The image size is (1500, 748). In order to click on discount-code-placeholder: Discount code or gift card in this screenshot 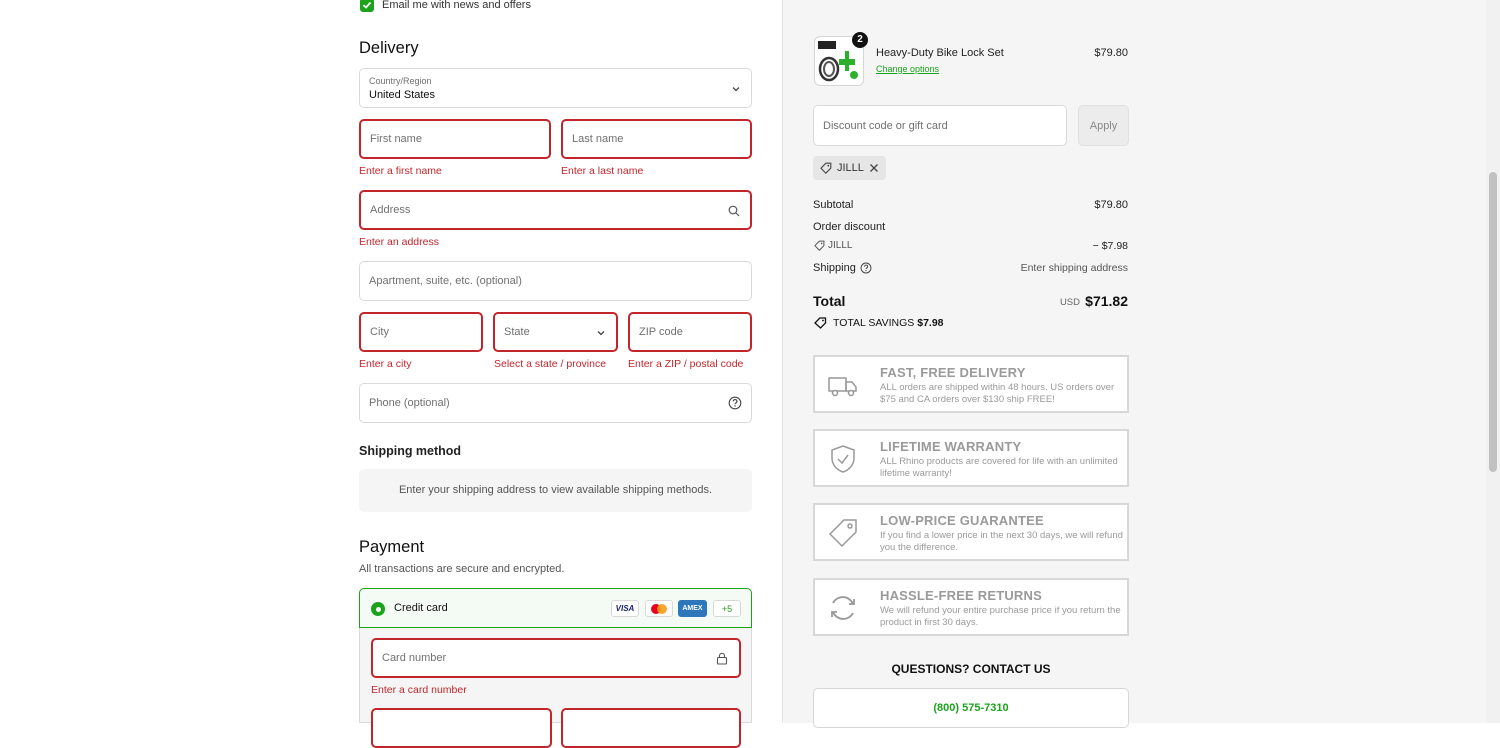, I will do `click(885, 125)`.